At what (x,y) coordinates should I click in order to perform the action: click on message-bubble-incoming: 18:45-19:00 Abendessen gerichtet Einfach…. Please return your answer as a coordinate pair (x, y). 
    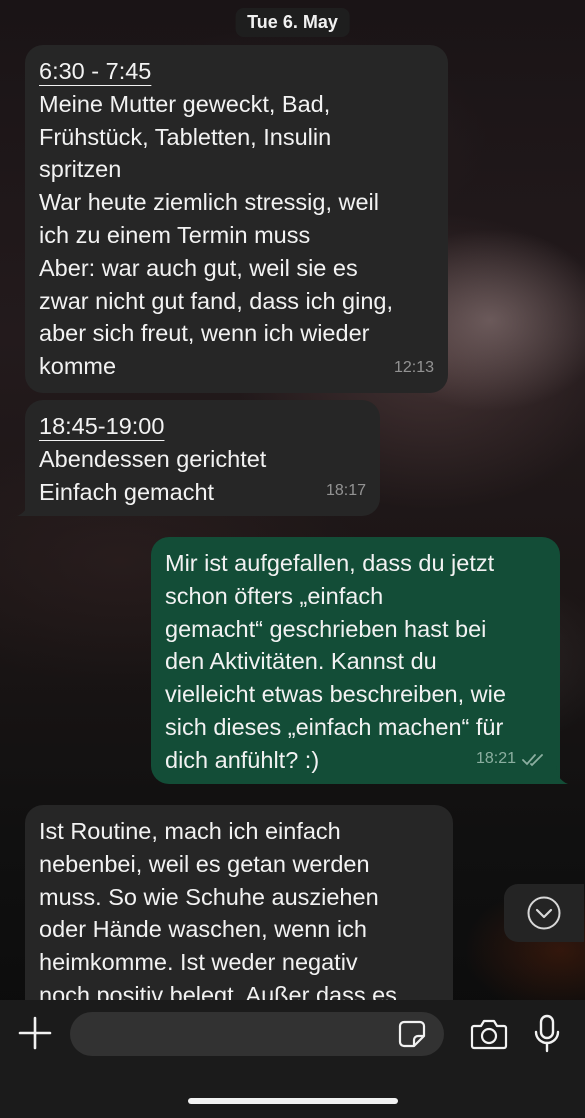
    Looking at the image, I should click on (198, 458).